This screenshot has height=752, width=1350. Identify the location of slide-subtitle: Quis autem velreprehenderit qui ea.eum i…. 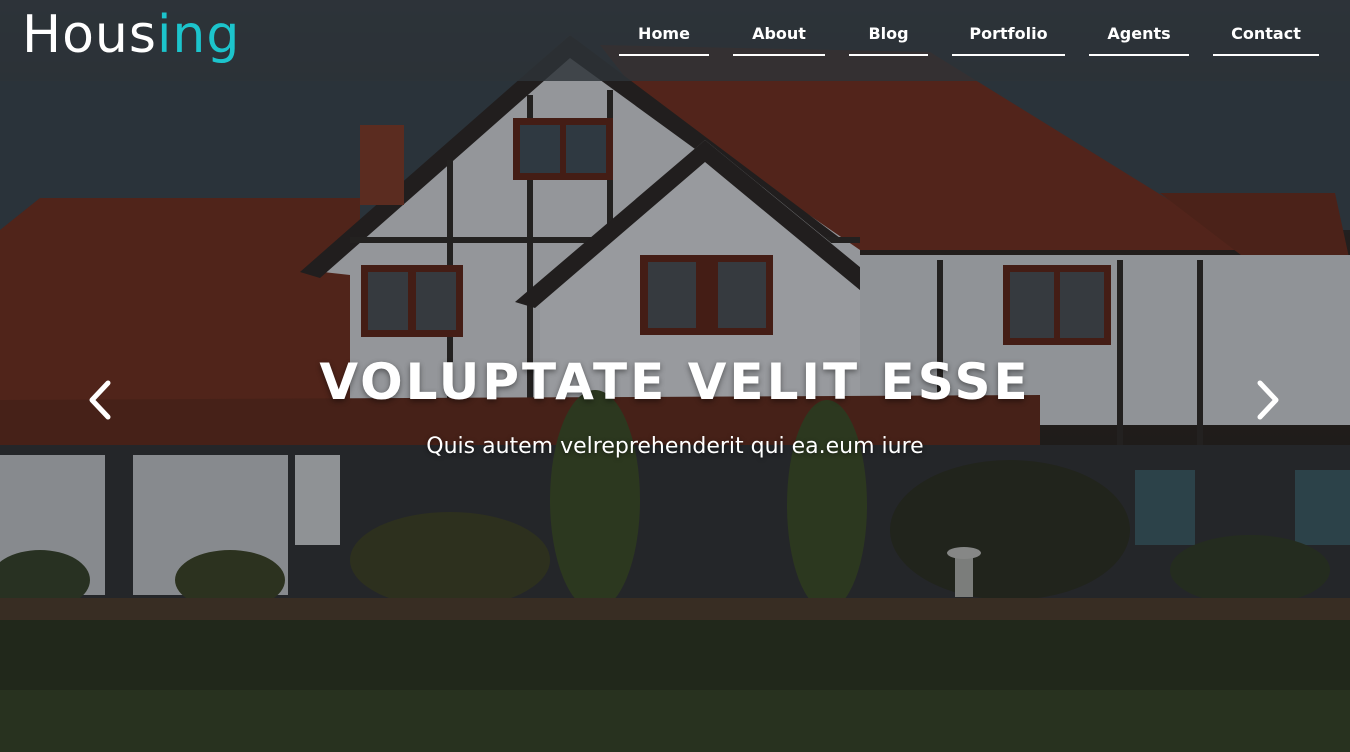
(675, 446).